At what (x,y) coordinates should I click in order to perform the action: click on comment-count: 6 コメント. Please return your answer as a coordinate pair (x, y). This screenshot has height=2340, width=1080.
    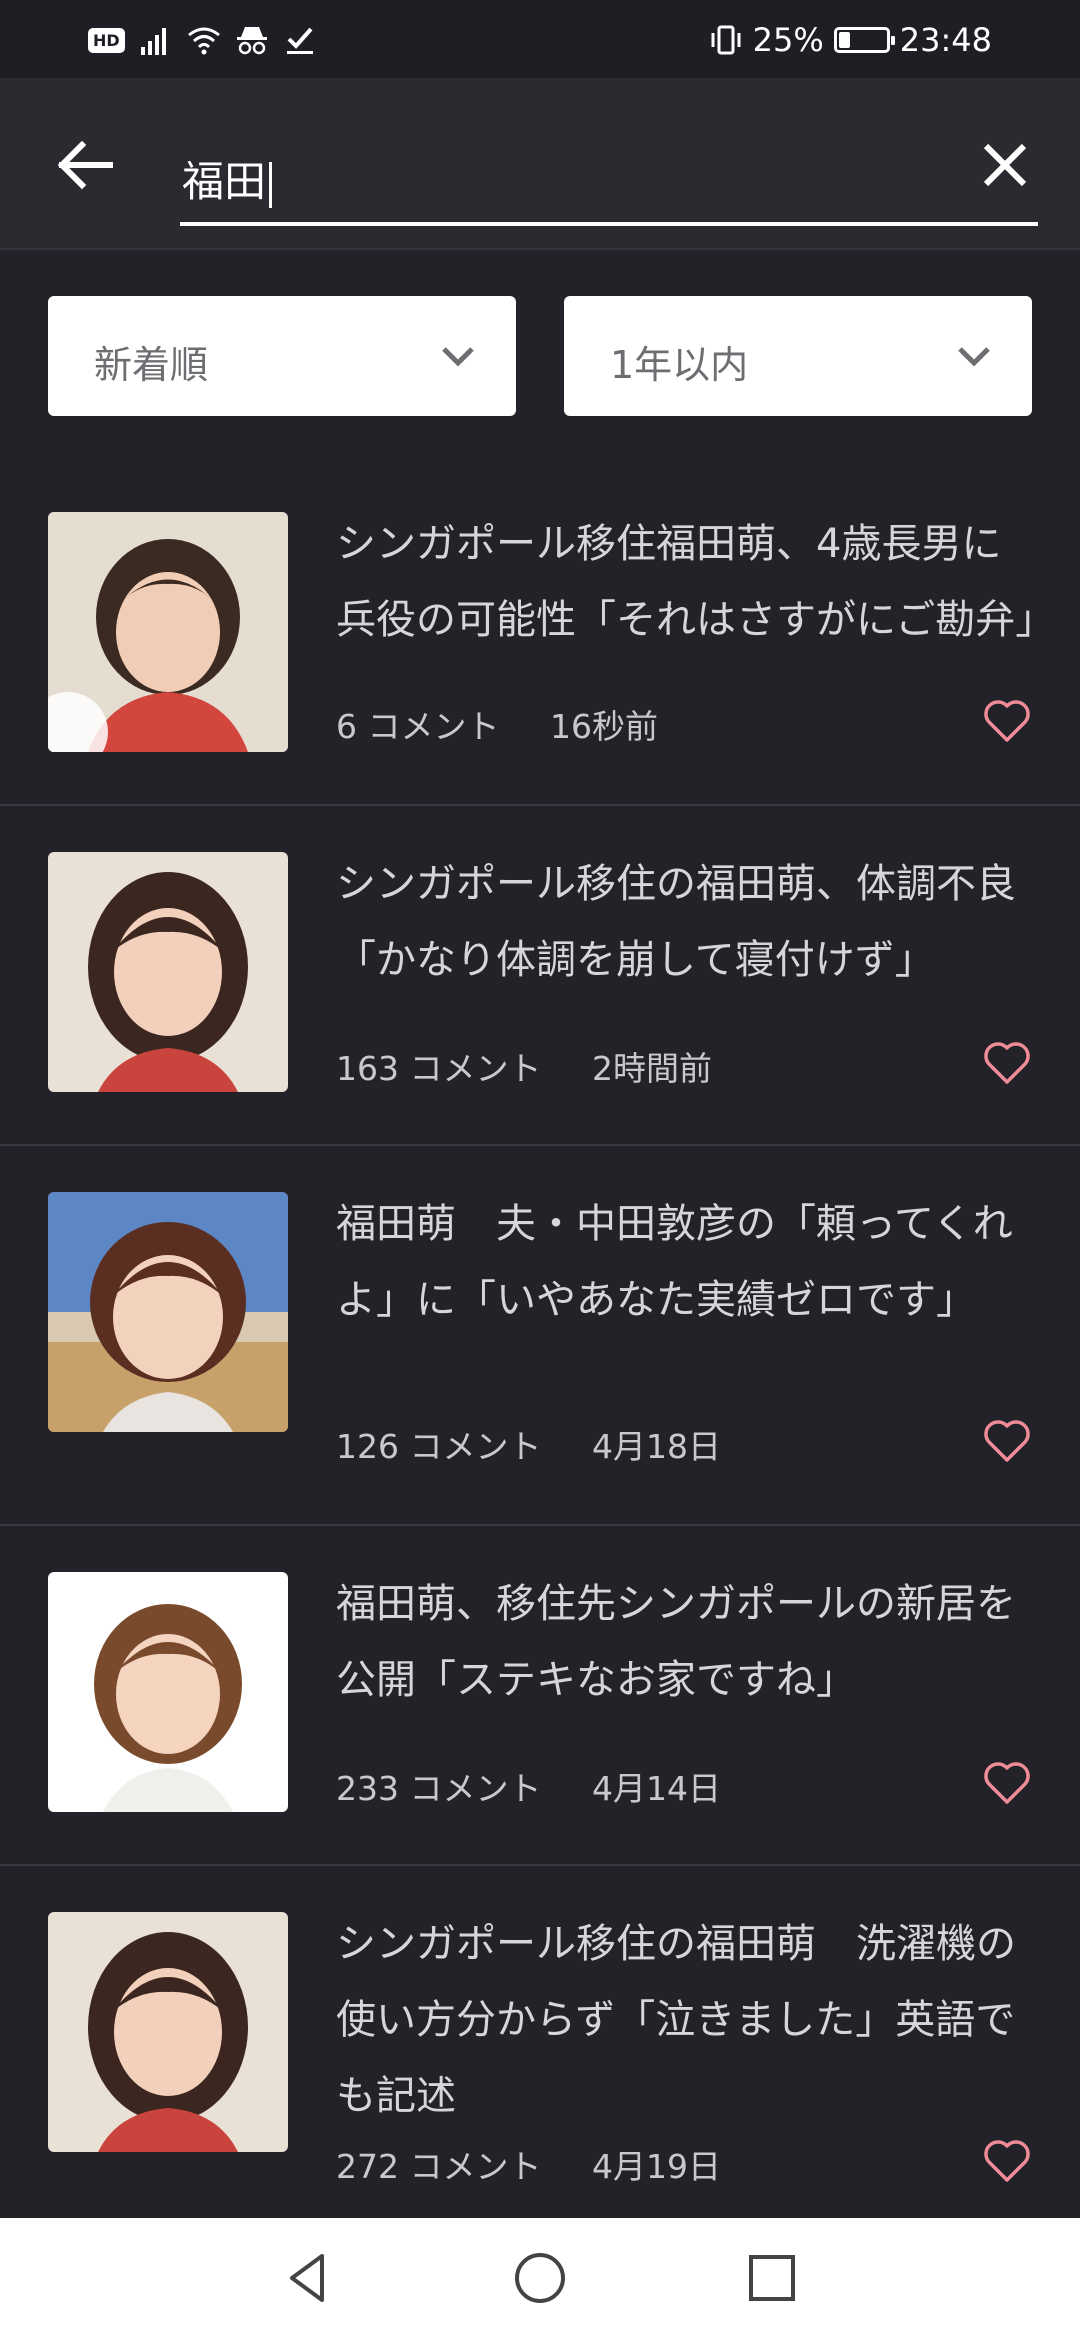
    Looking at the image, I should click on (418, 726).